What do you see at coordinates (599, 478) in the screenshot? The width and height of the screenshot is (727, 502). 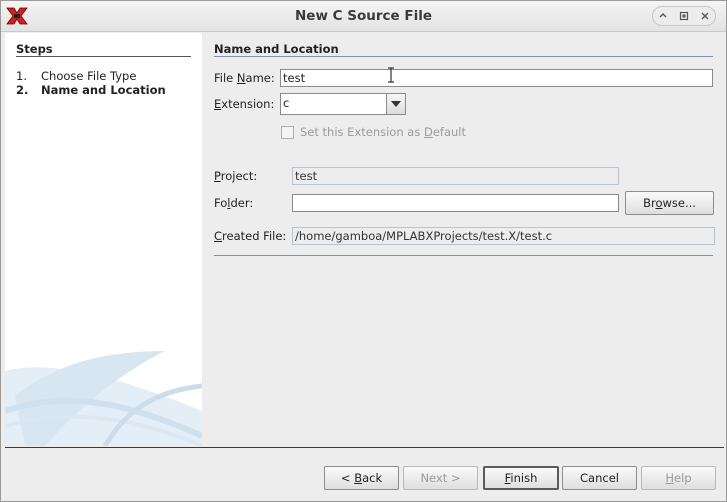 I see `cancel-button: Cancel` at bounding box center [599, 478].